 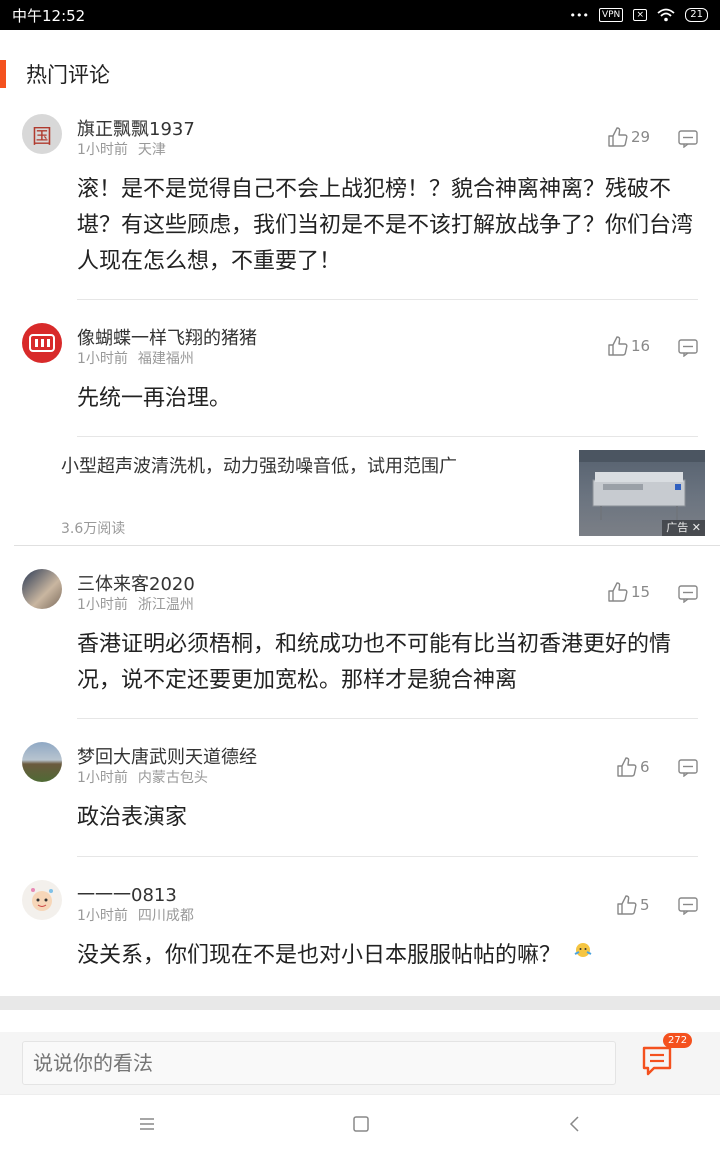 I want to click on menu-icon, so click(x=147, y=1124).